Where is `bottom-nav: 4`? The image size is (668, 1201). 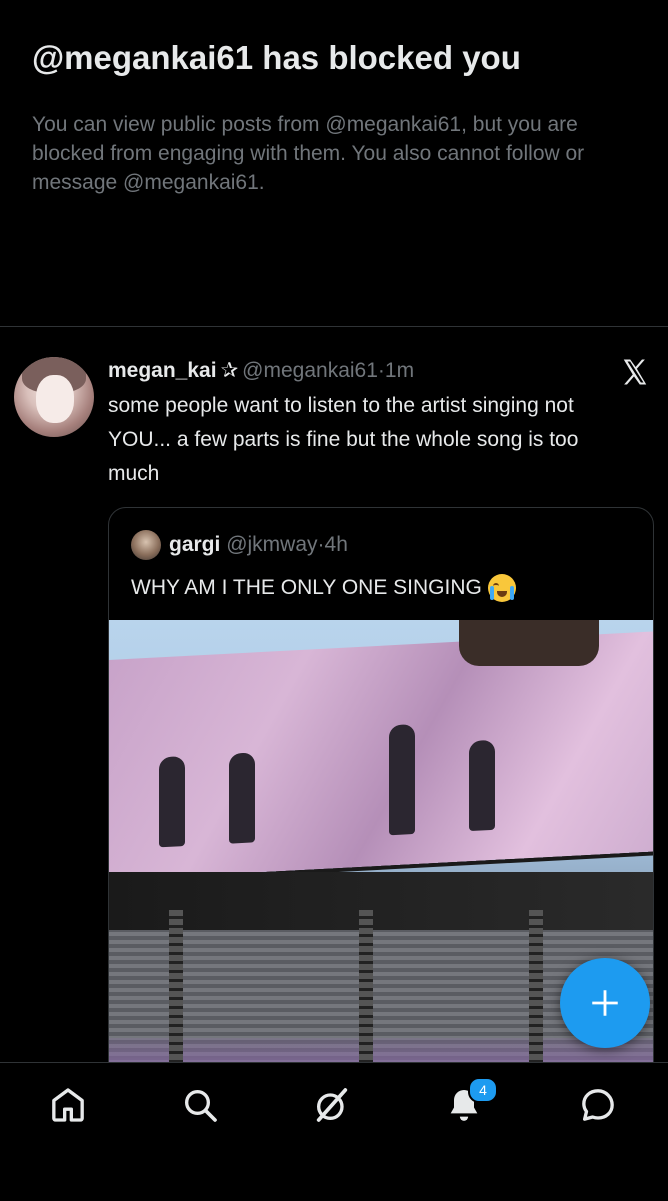
bottom-nav: 4 is located at coordinates (334, 1131).